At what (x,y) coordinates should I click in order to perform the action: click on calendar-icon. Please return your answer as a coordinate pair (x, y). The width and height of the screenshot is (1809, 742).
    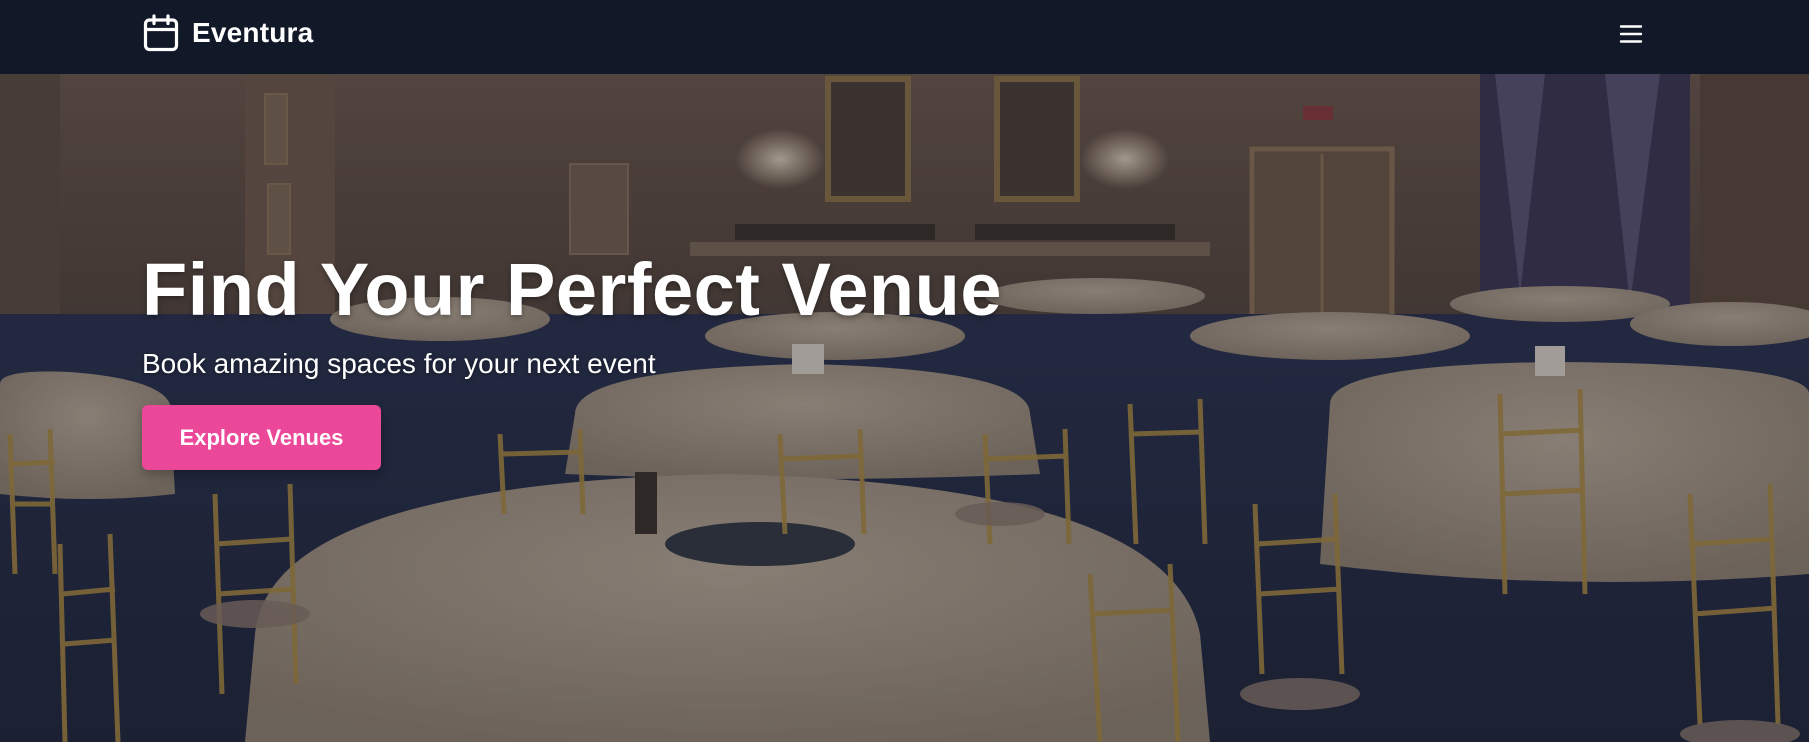
    Looking at the image, I should click on (161, 33).